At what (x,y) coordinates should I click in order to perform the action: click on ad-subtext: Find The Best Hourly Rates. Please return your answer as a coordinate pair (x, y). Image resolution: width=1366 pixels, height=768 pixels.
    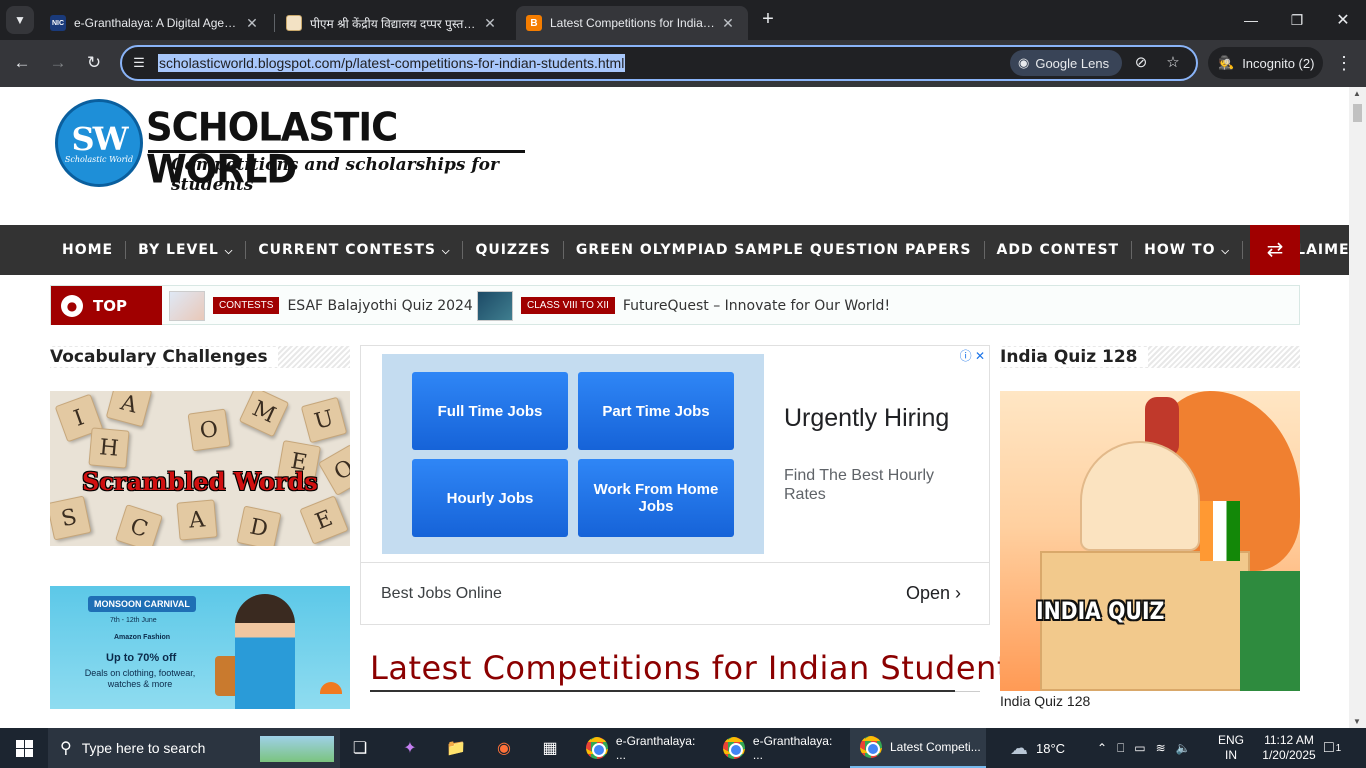
    Looking at the image, I should click on (859, 485).